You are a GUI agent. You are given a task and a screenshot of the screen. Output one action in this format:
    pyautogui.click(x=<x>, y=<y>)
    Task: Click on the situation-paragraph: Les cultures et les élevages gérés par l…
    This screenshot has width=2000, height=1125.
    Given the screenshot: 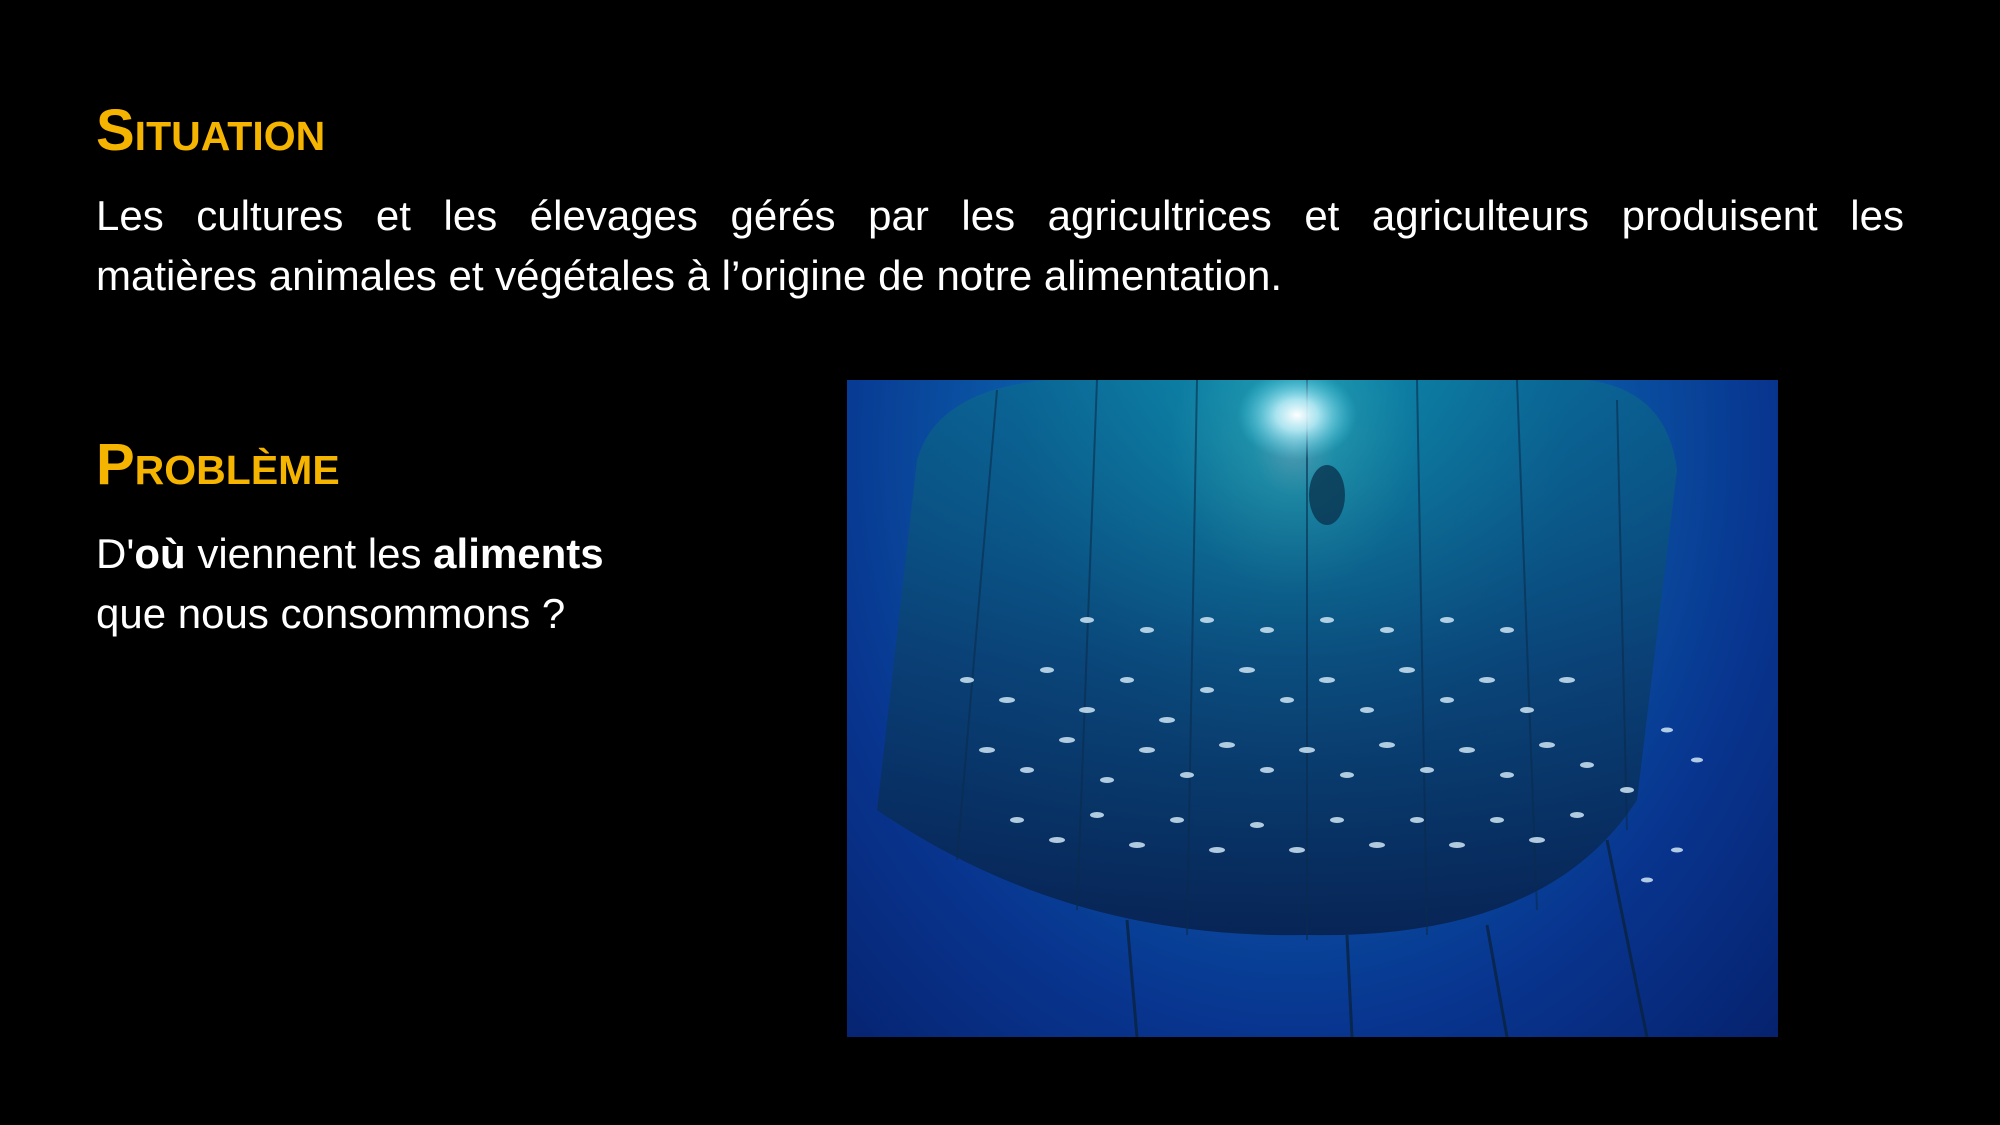 What is the action you would take?
    pyautogui.click(x=1000, y=246)
    